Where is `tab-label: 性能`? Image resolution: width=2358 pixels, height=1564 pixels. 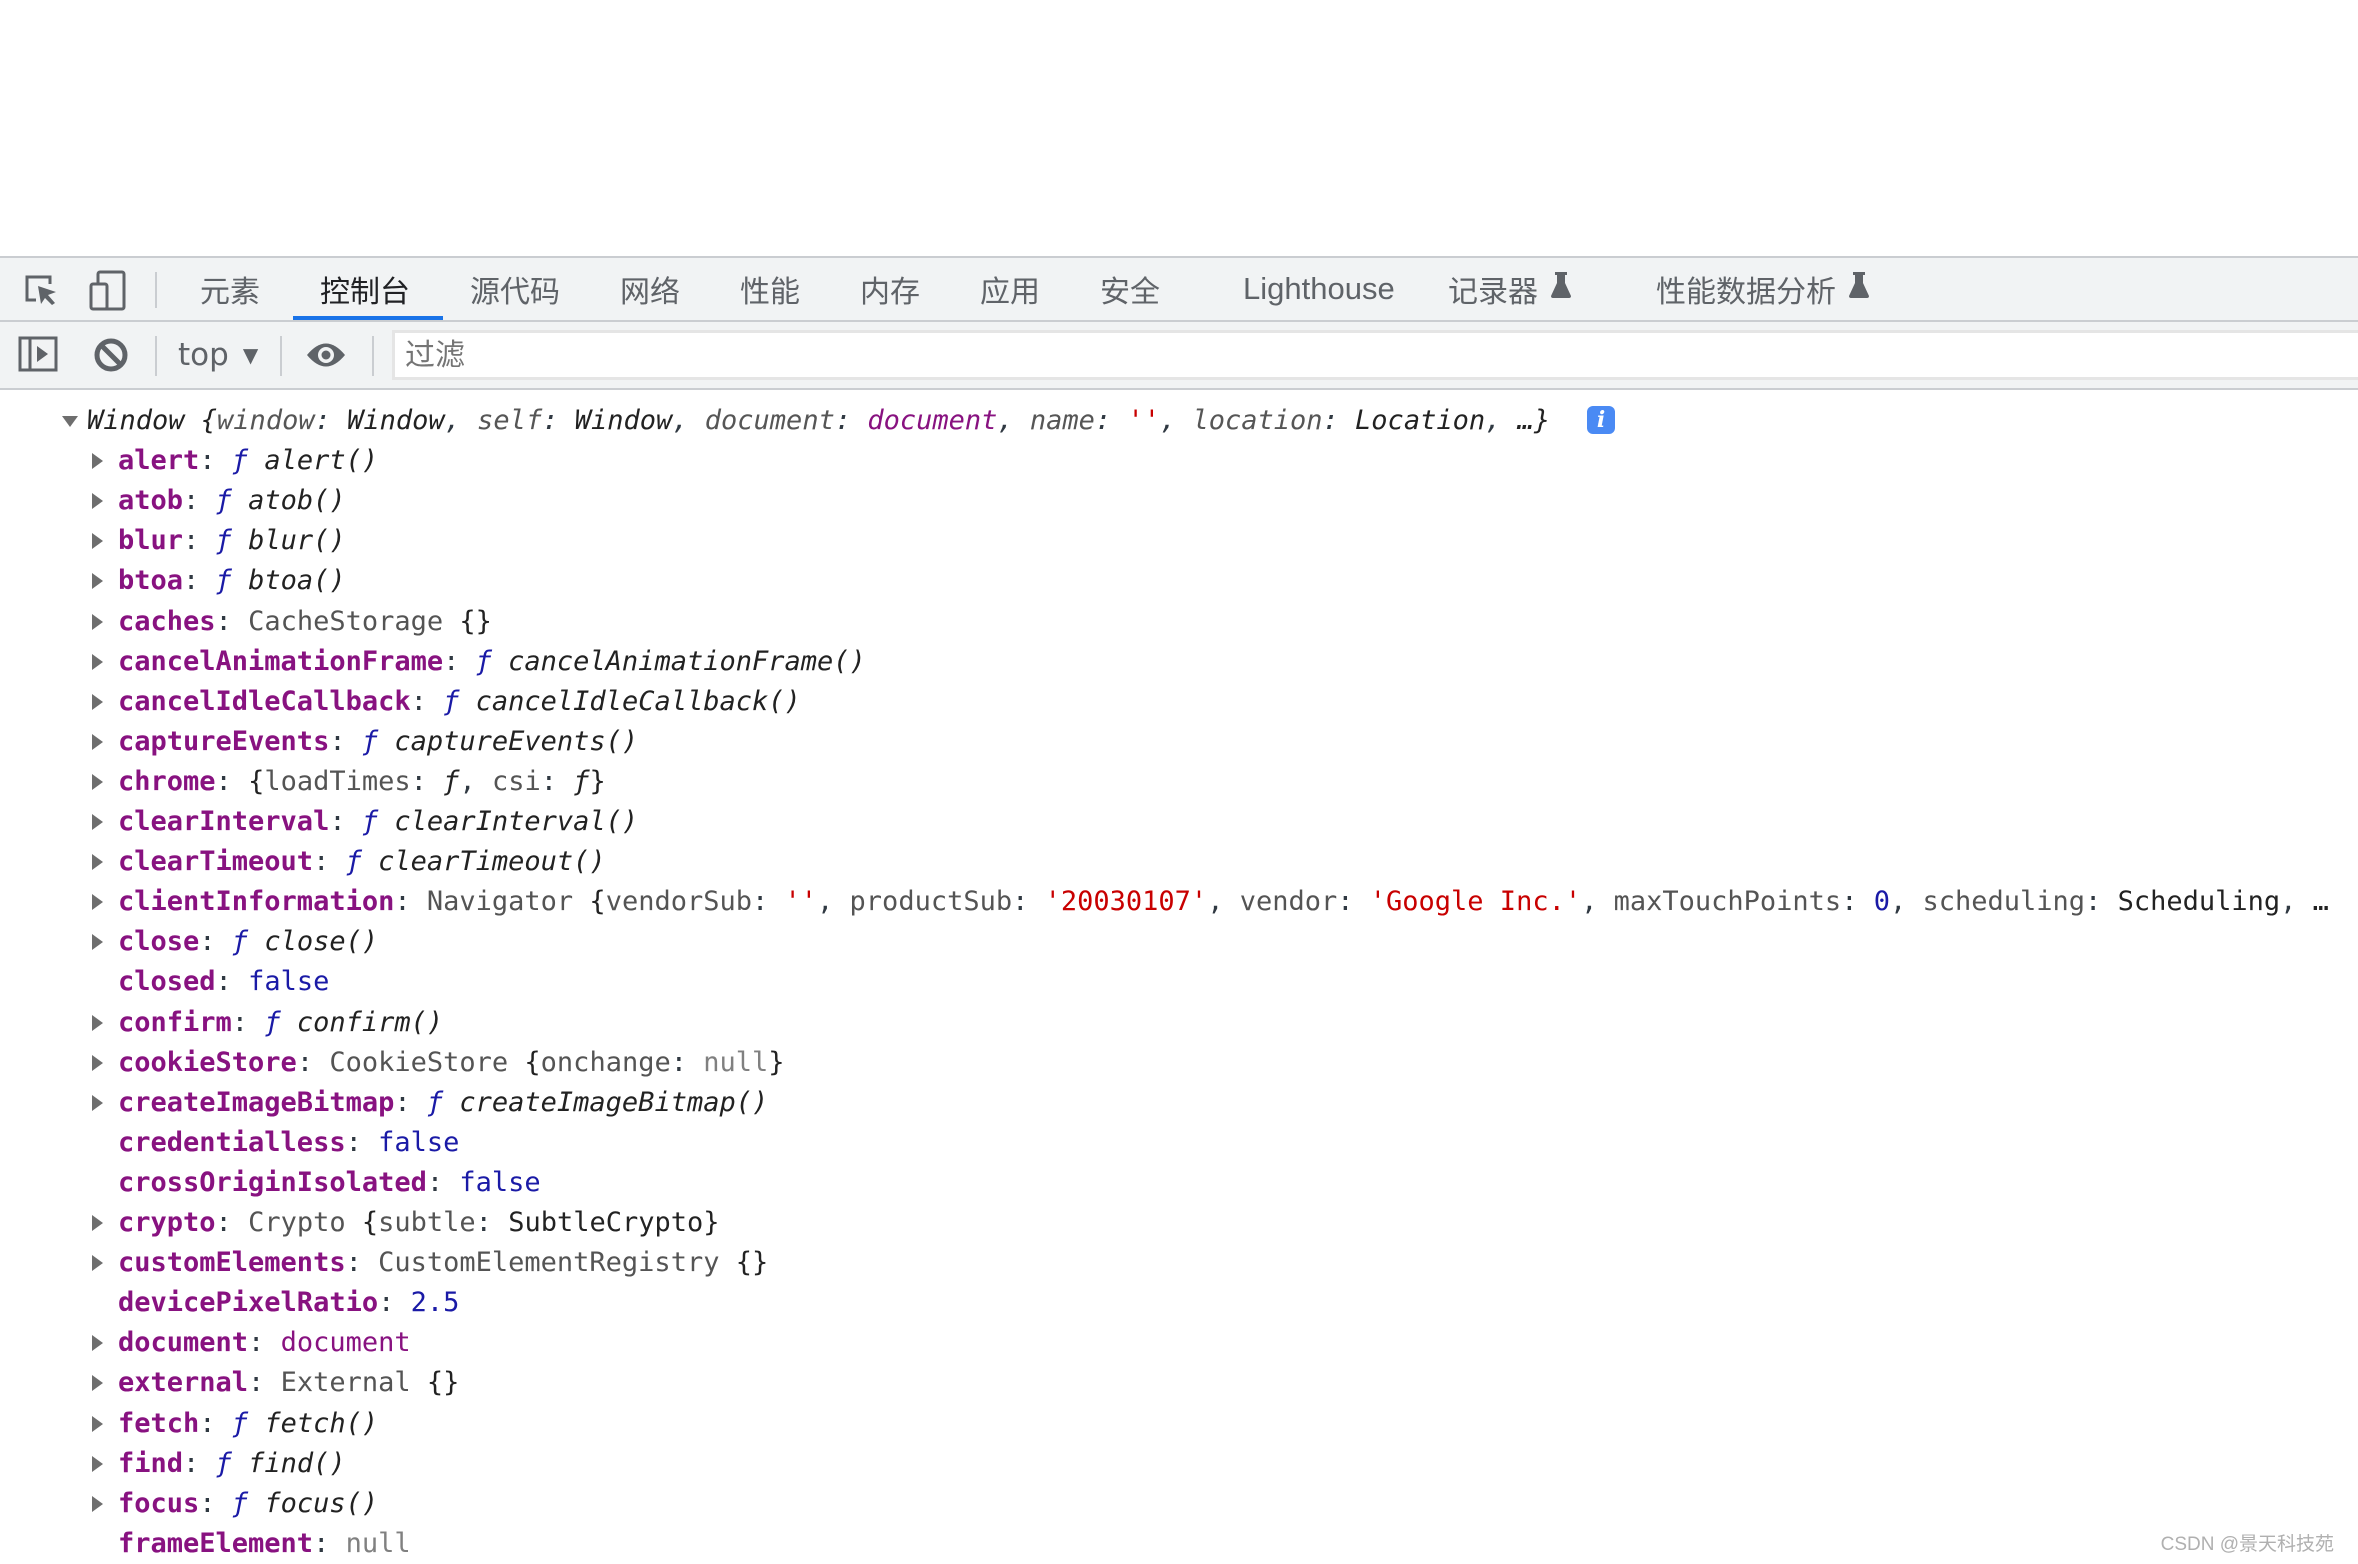
tab-label: 性能 is located at coordinates (770, 292).